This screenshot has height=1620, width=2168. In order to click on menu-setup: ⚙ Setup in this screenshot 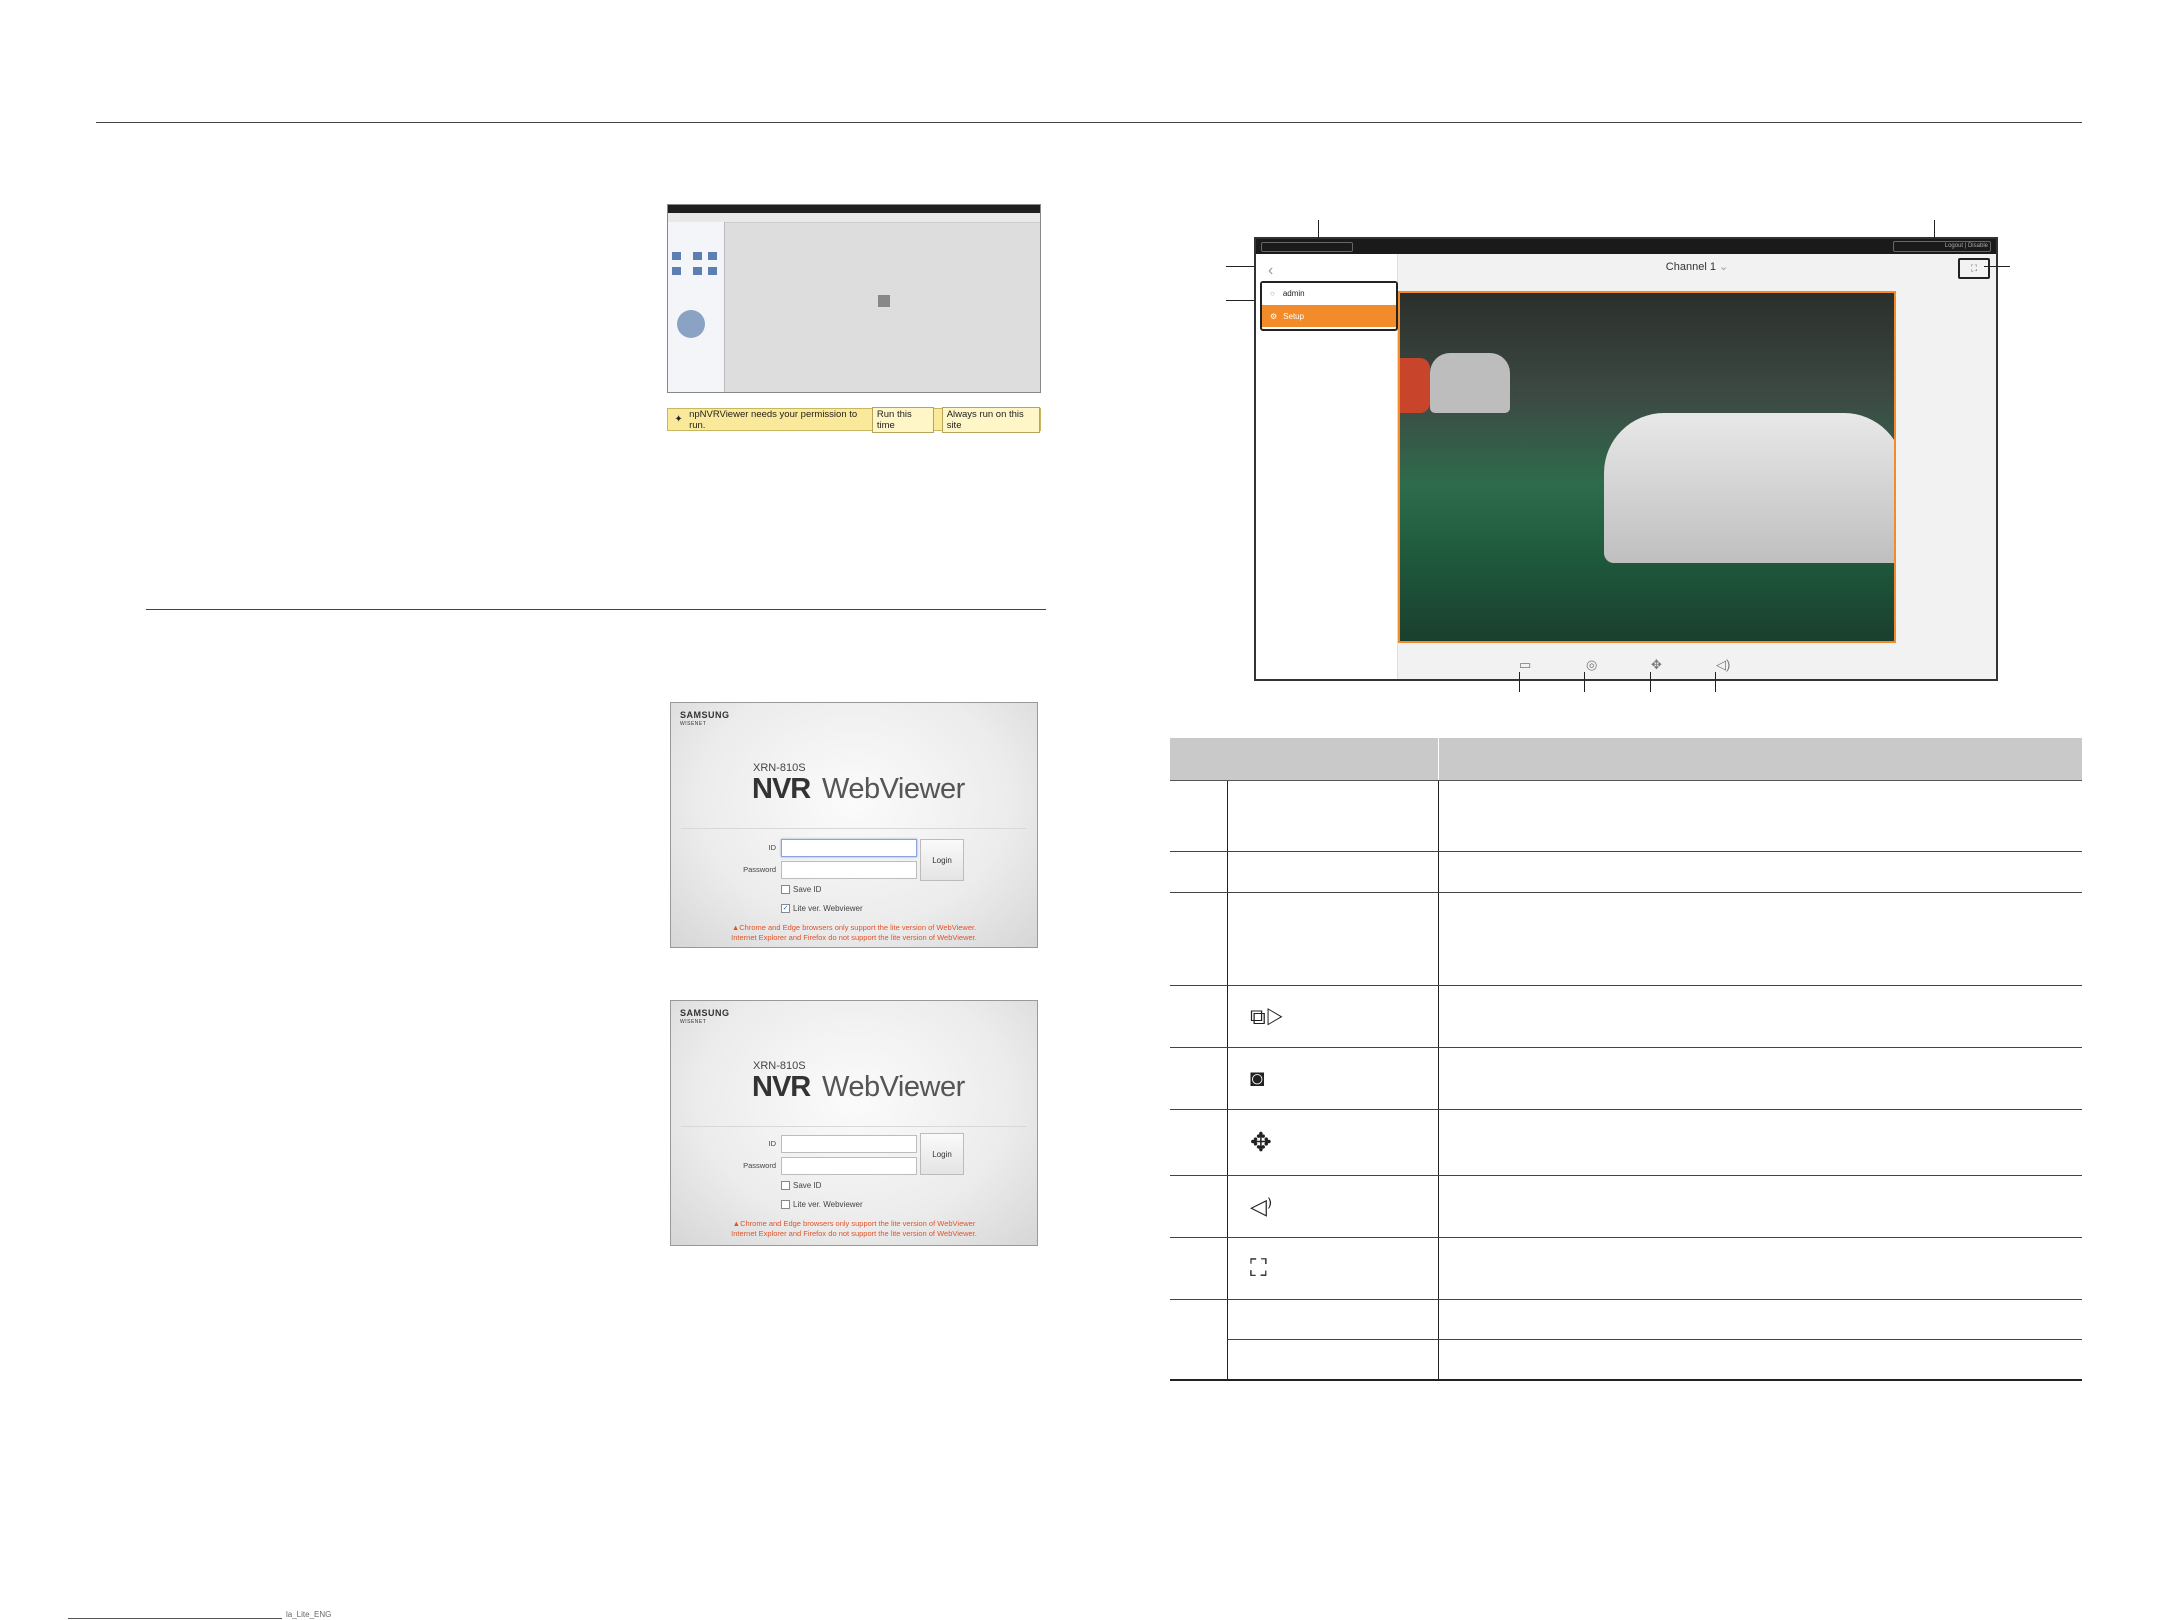, I will do `click(1329, 316)`.